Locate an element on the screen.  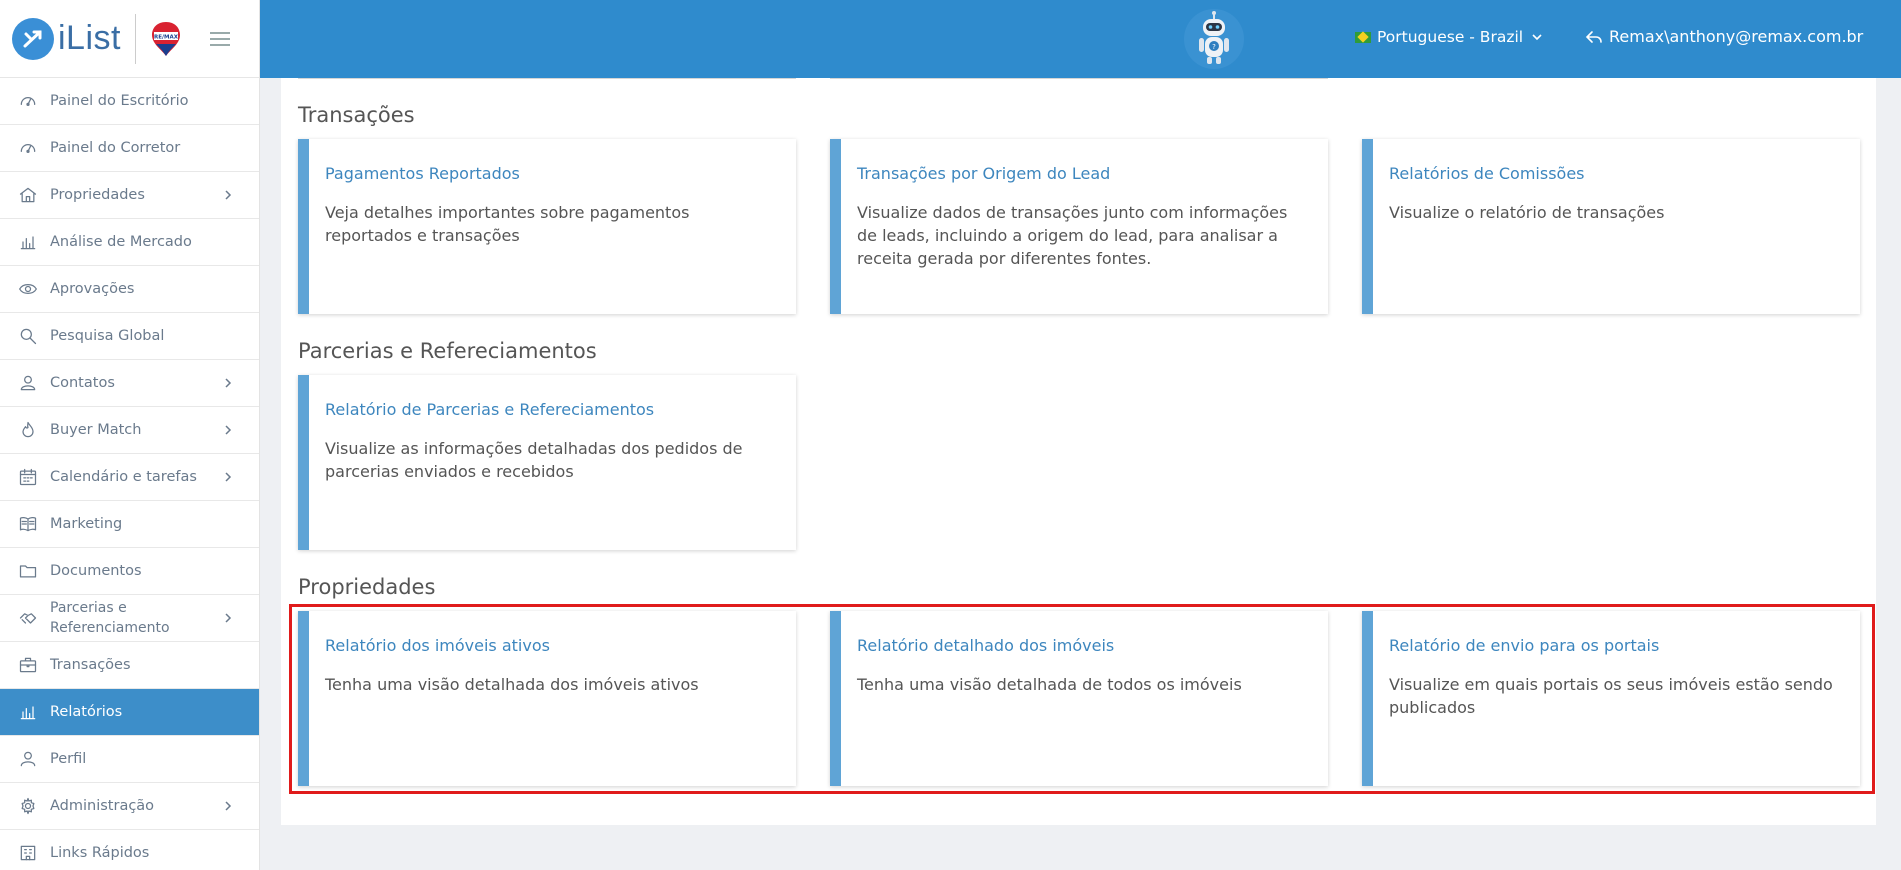
sidebar-item-16: Links Rápidos is located at coordinates (129, 850).